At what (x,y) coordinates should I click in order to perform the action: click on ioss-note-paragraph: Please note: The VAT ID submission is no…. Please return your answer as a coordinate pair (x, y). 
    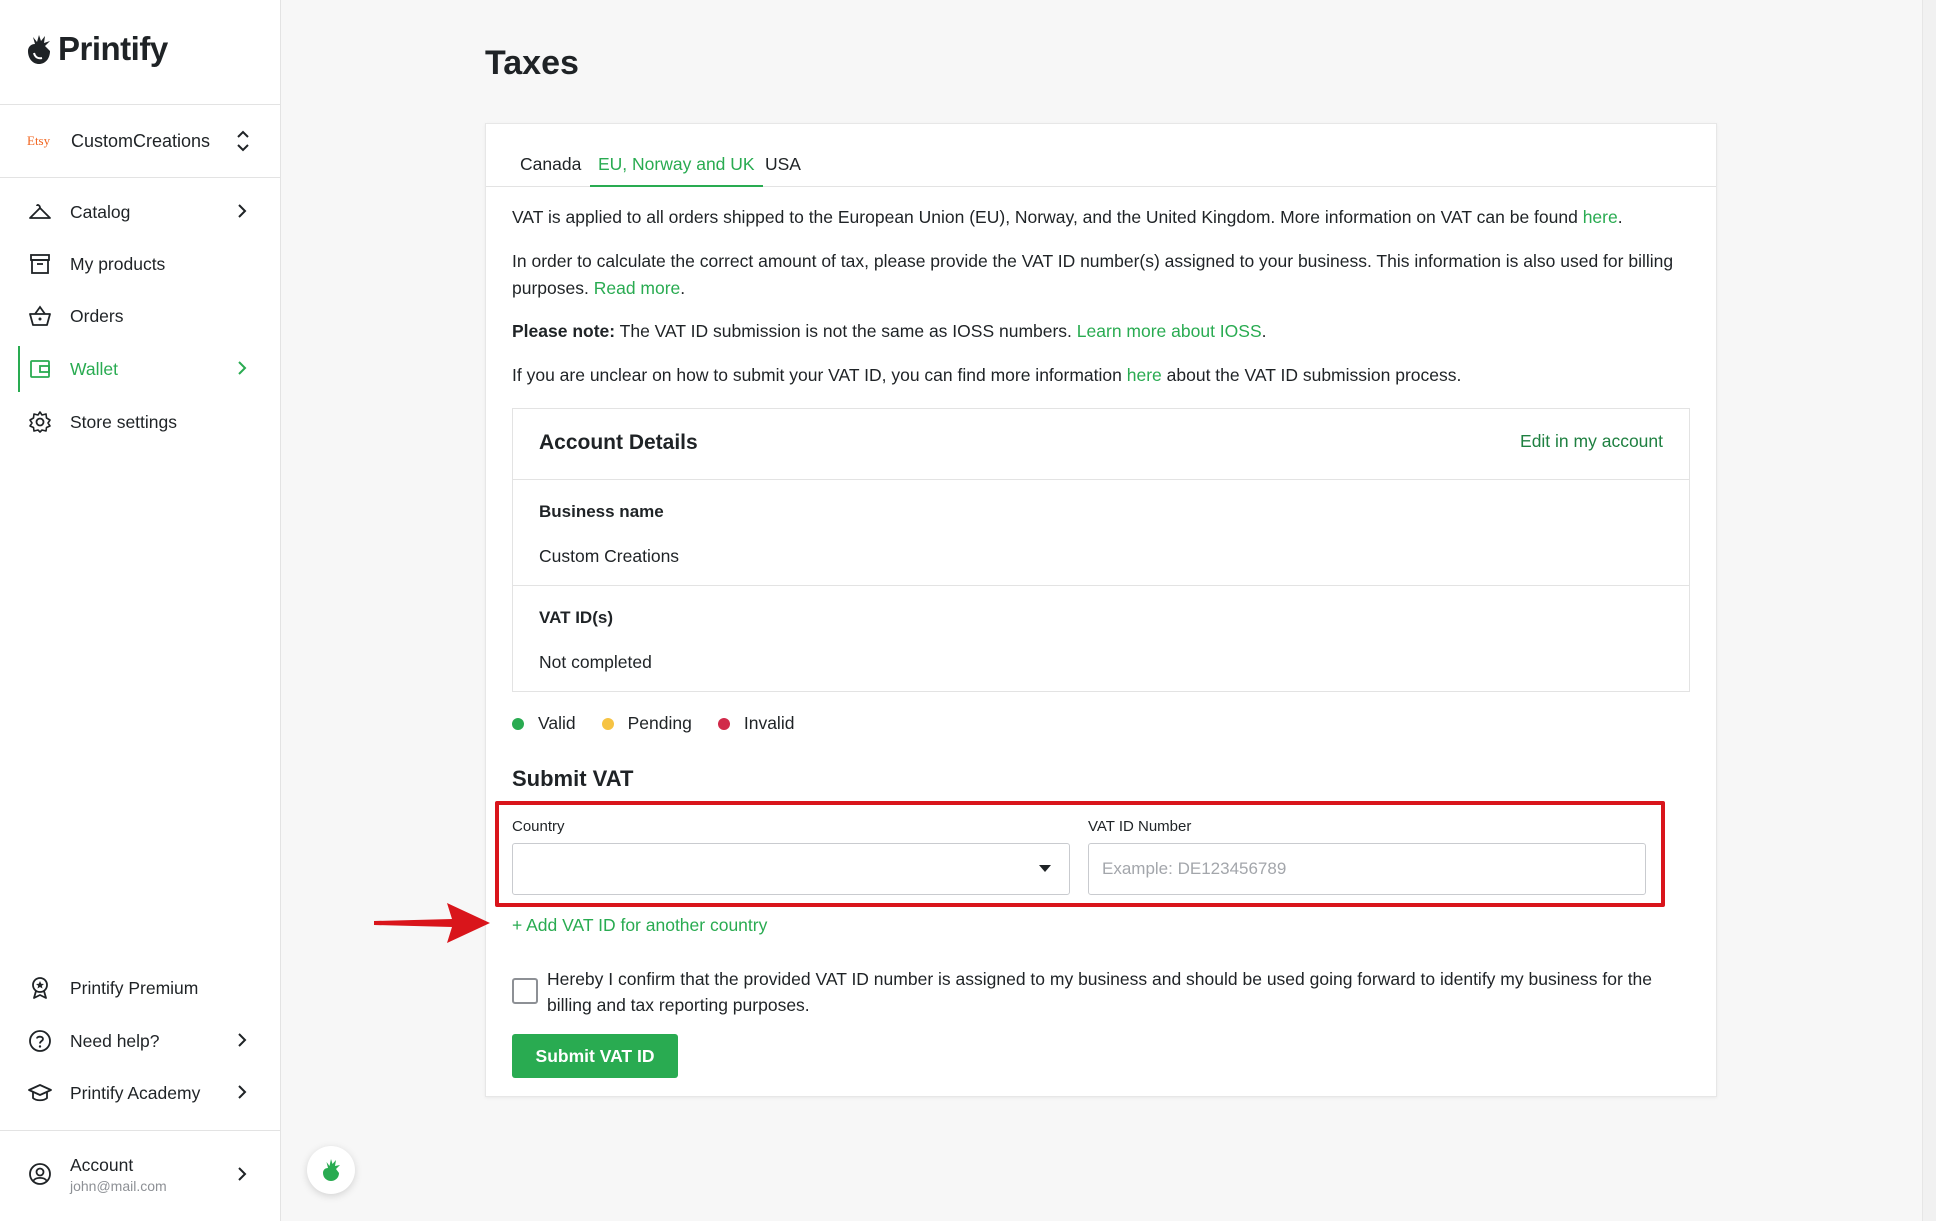
    Looking at the image, I should click on (1102, 331).